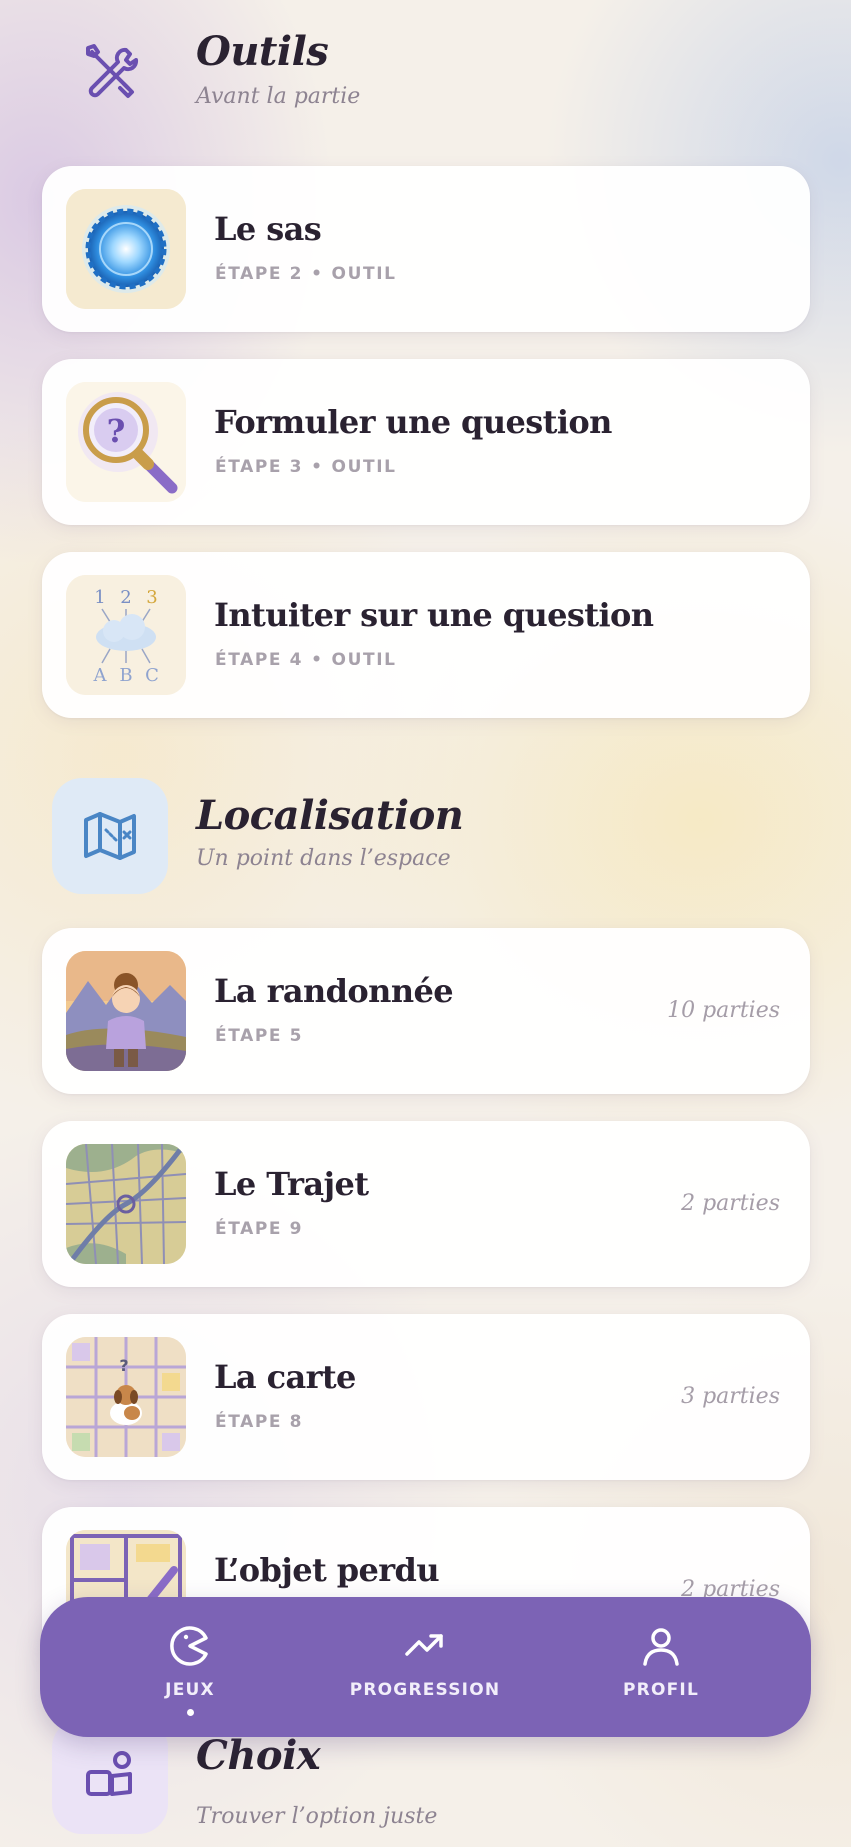 The height and width of the screenshot is (1847, 851). Describe the element at coordinates (426, 442) in the screenshot. I see `activity-card-formuler-une-question: ? Formuler une question ÉTAPE 3 • OUTIL` at that location.